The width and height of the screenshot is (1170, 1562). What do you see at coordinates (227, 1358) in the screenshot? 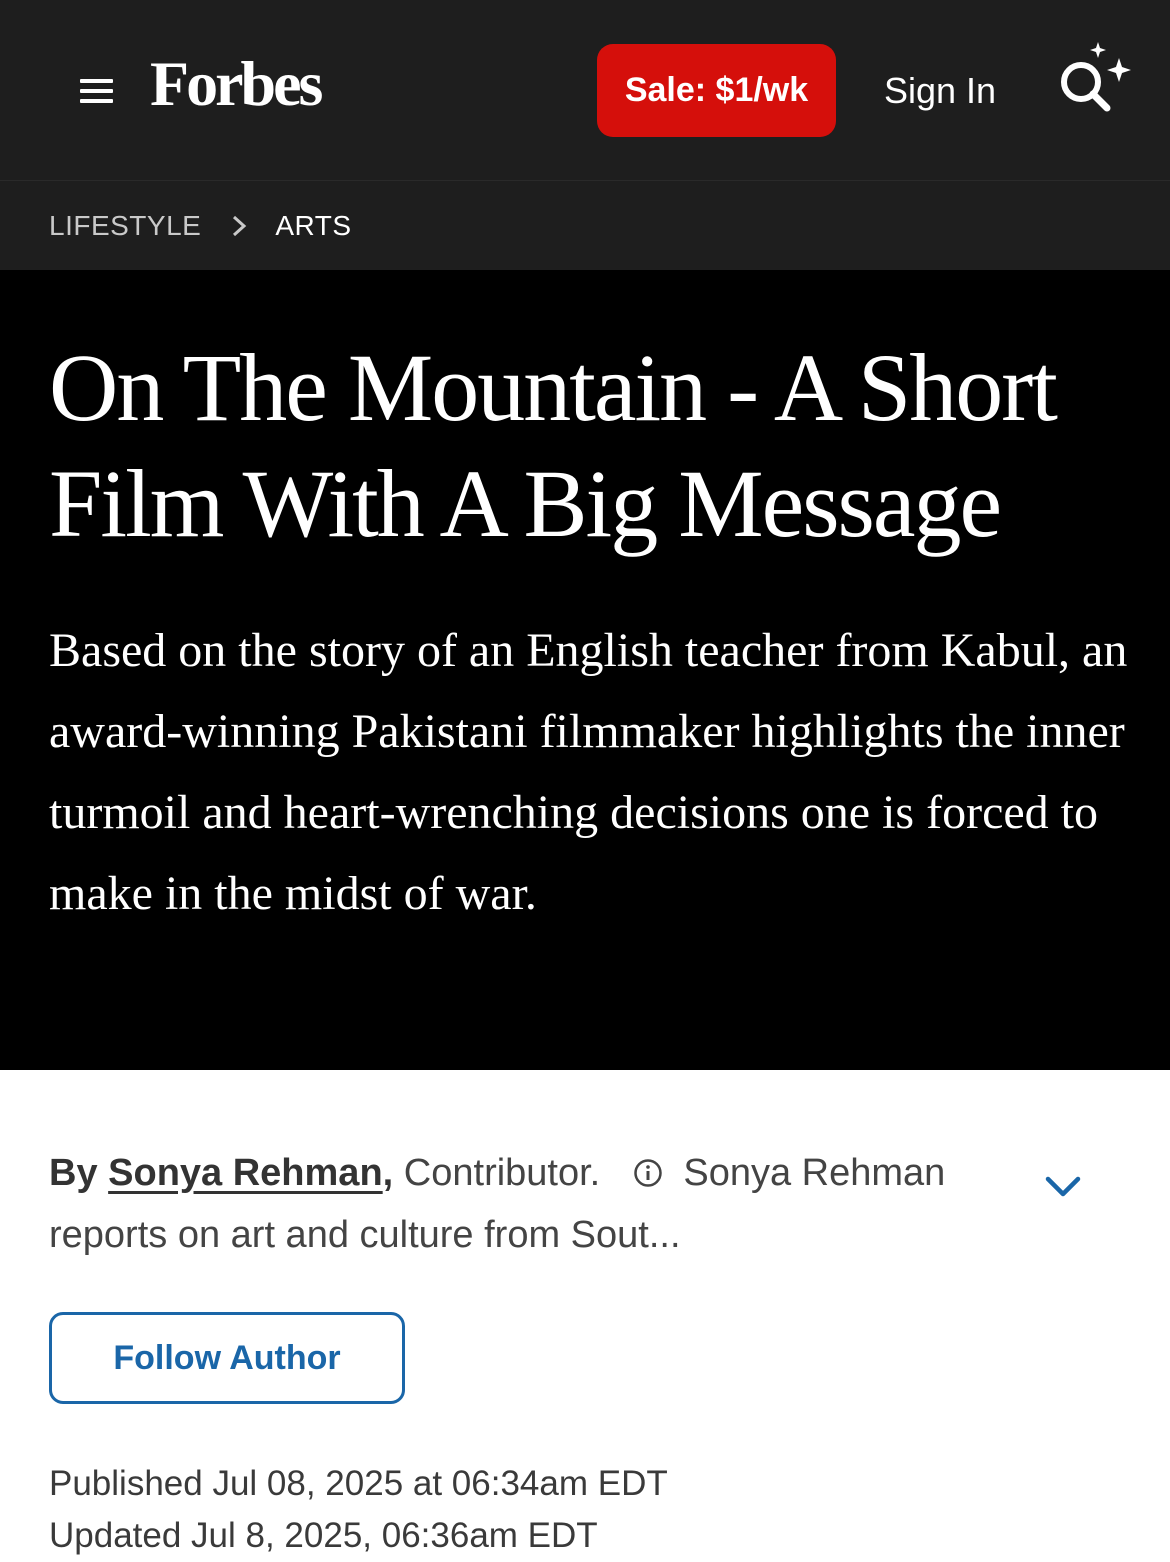
I see `follow-author-button: Follow Author` at bounding box center [227, 1358].